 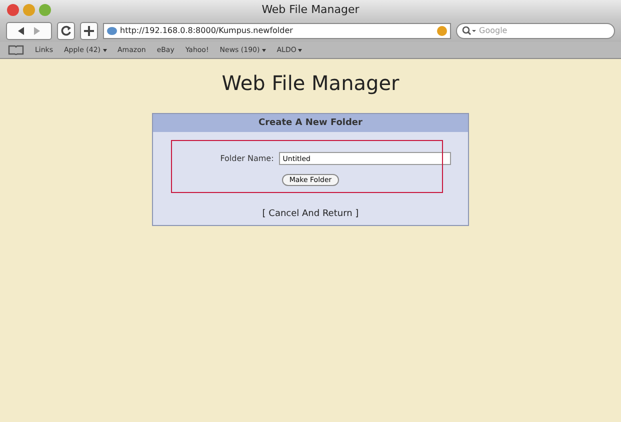 What do you see at coordinates (13, 10) in the screenshot?
I see `window-control-button` at bounding box center [13, 10].